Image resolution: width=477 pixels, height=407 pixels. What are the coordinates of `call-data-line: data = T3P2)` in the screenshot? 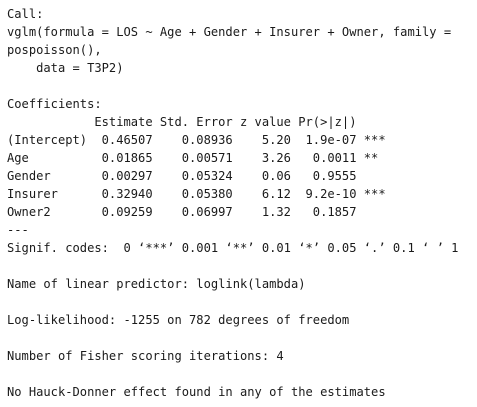 It's located at (65, 68).